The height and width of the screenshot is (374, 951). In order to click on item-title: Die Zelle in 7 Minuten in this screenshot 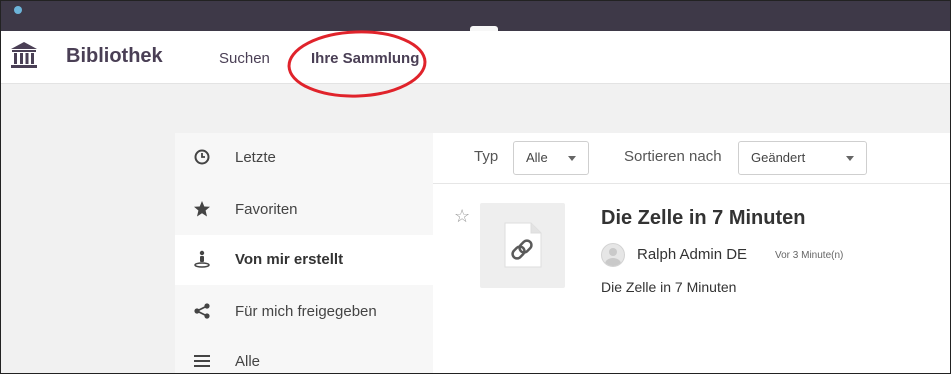, I will do `click(703, 218)`.